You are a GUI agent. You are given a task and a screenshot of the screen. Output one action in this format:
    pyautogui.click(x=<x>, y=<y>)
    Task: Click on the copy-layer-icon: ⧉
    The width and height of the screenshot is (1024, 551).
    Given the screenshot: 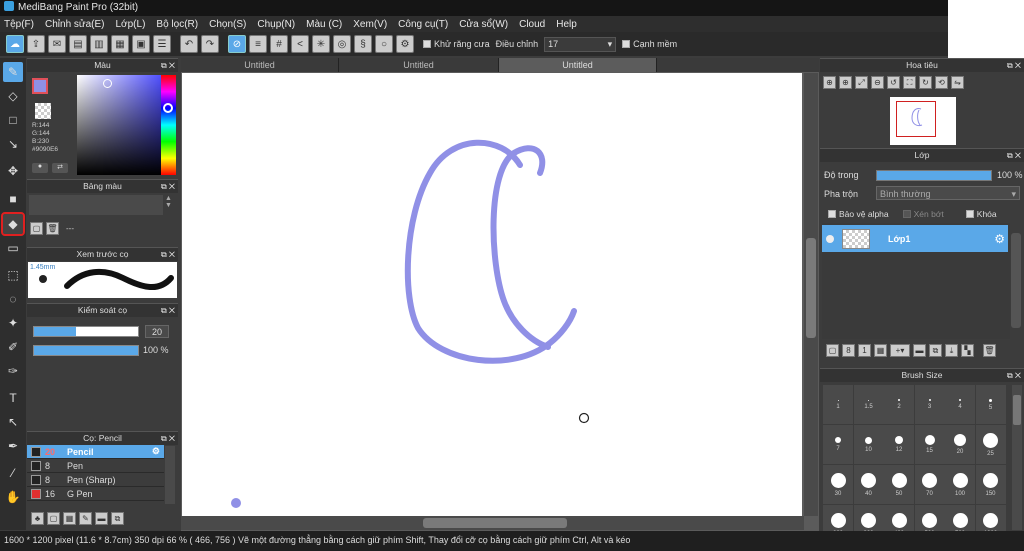 What is the action you would take?
    pyautogui.click(x=935, y=350)
    